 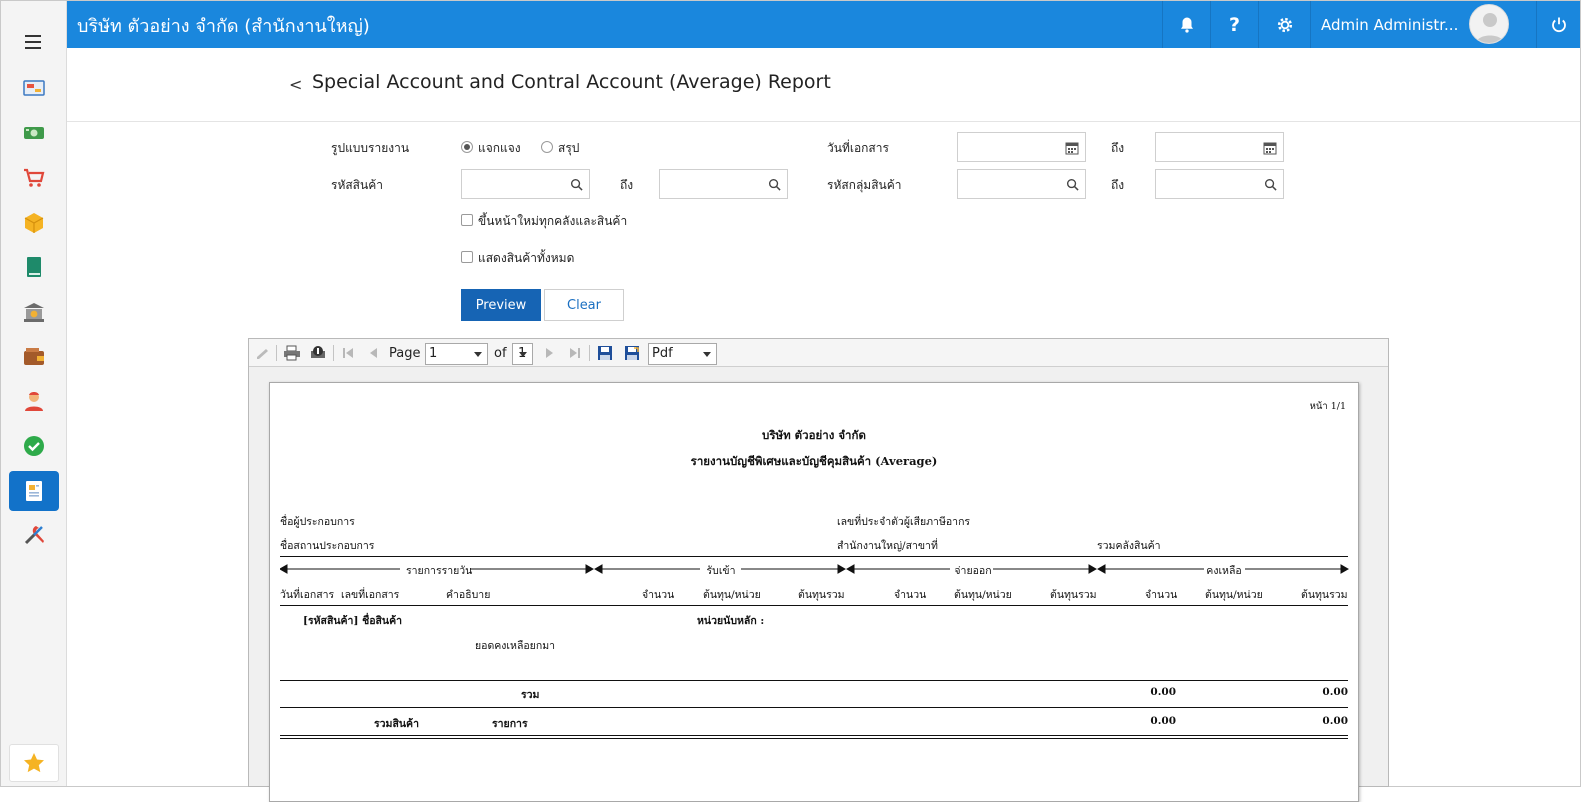 I want to click on grand-qty: 0.00, so click(x=1163, y=721).